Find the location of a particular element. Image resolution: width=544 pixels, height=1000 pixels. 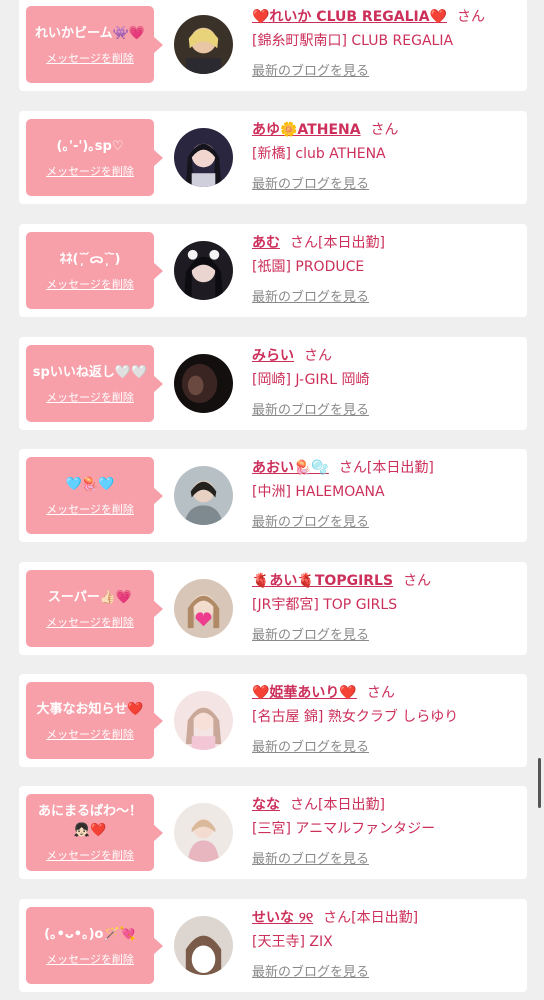

girl-name-link: なな is located at coordinates (266, 805).